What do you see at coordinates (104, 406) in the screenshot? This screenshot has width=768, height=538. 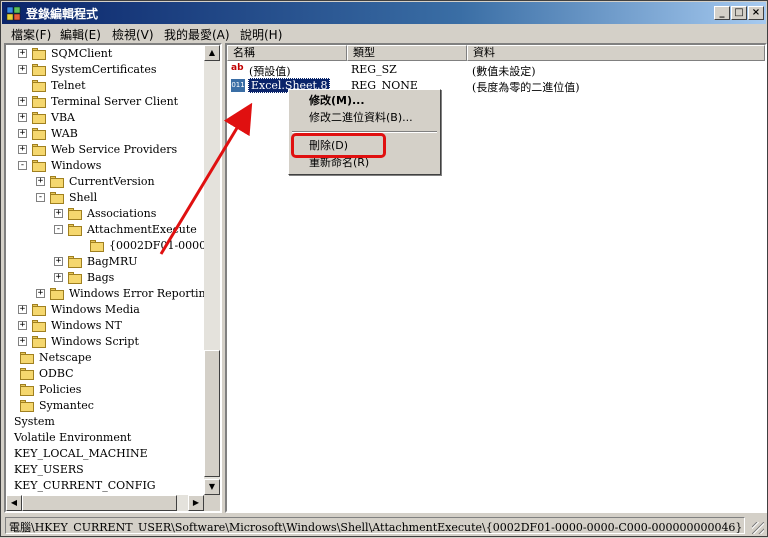 I see `tree-item: Symantec` at bounding box center [104, 406].